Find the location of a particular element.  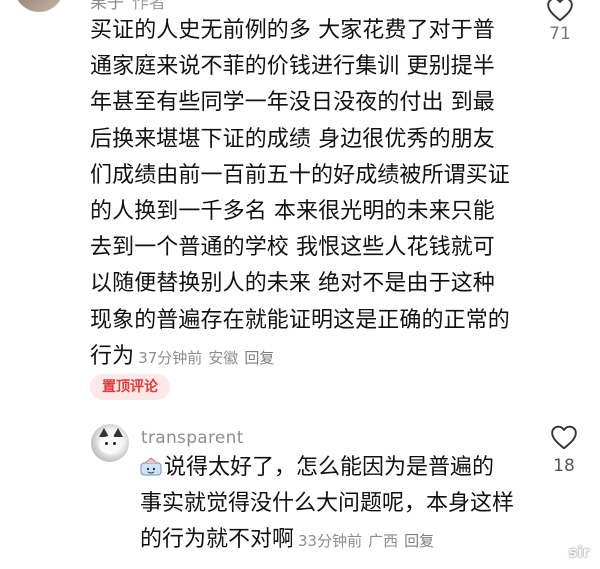

comment-line: 通家庭来说不菲的价钱进行集训 更别提半 is located at coordinates (292, 67).